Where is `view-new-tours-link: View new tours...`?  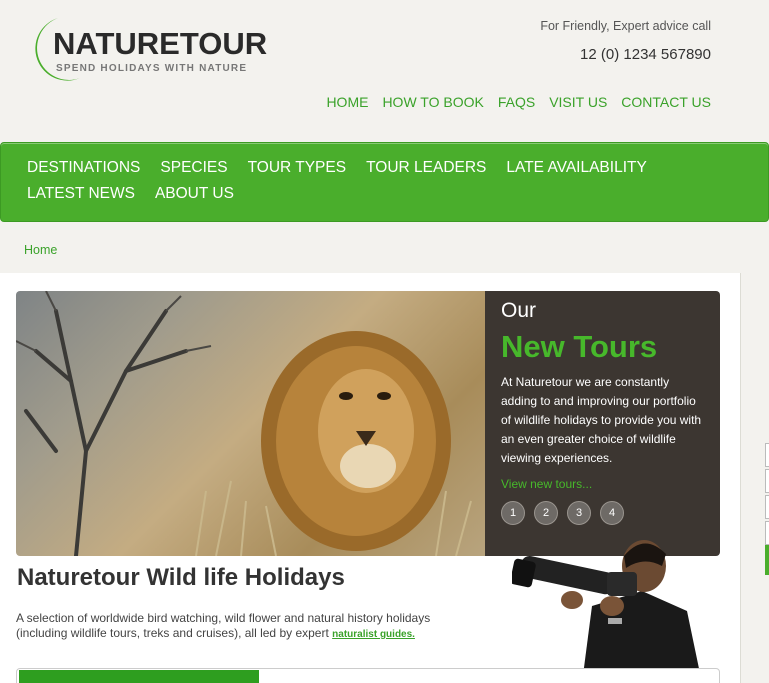
view-new-tours-link: View new tours... is located at coordinates (602, 484).